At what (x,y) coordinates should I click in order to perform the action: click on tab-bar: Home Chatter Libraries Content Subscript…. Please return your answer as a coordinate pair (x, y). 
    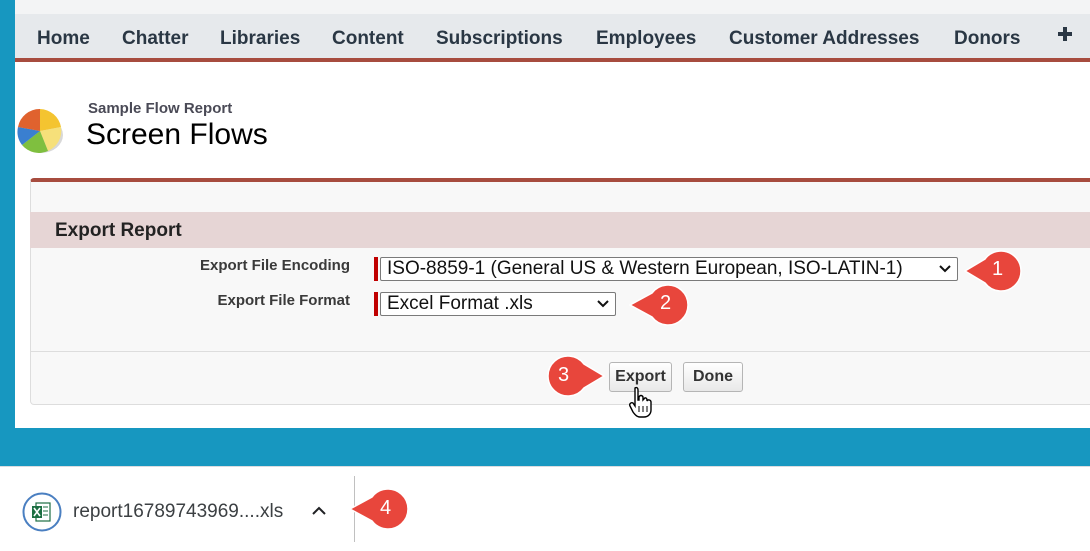
    Looking at the image, I should click on (552, 38).